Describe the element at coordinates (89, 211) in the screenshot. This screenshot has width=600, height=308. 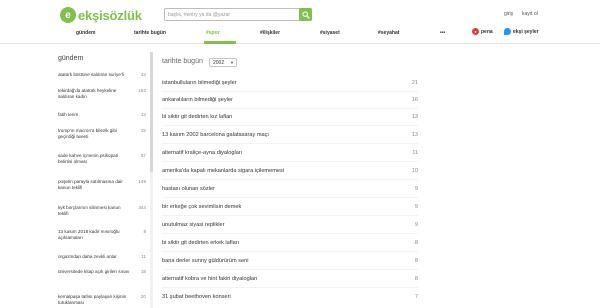
I see `sidebar-item-title: kyk borçlarının silinmesi kanun teklifi` at that location.